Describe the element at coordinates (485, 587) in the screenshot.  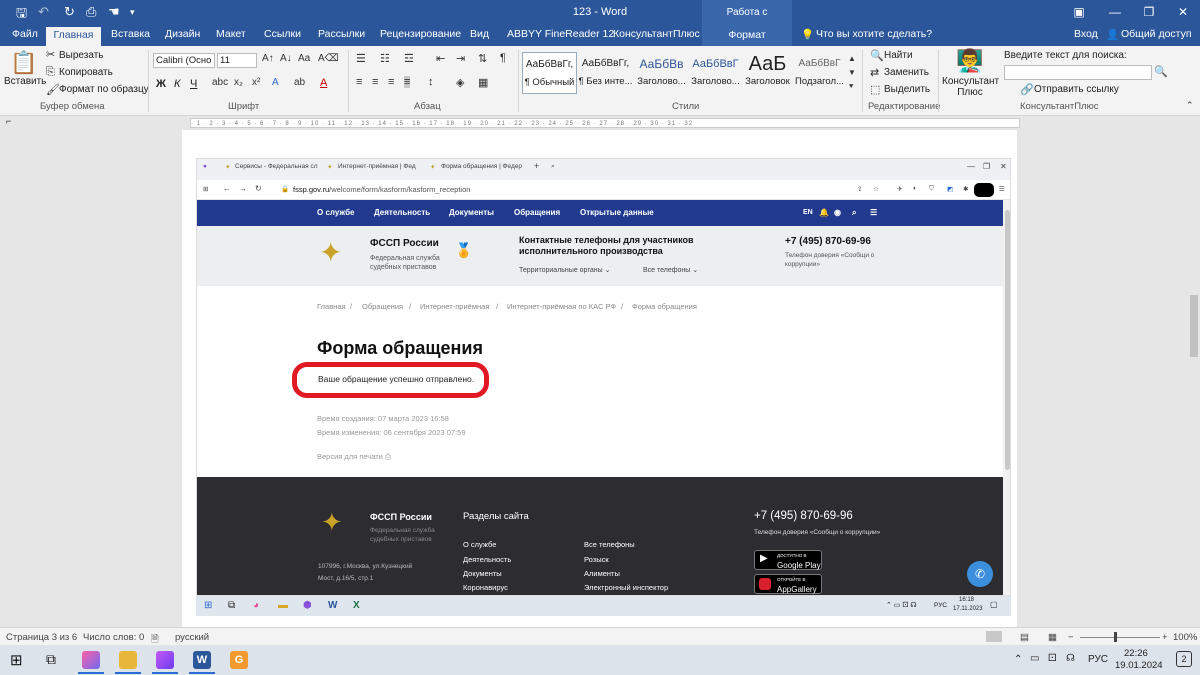
I see `footer-link: Коронавирус` at that location.